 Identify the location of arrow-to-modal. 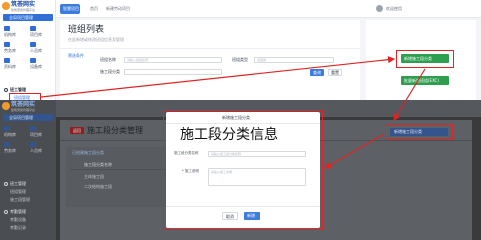
(354, 151).